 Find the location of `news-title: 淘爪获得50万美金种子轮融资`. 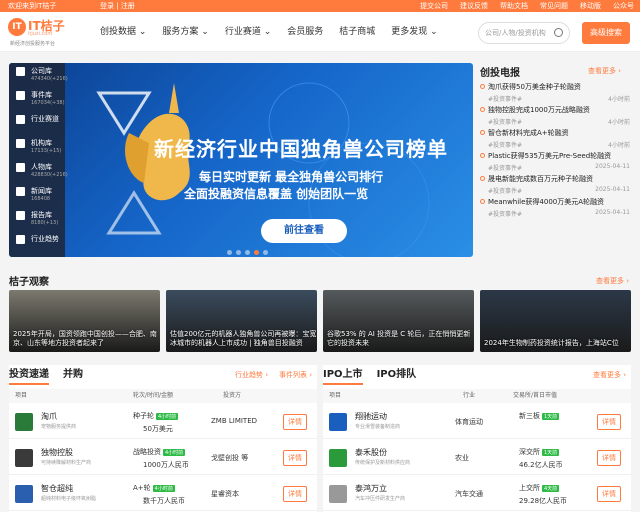

news-title: 淘爪获得50万美金种子轮融资 is located at coordinates (534, 87).